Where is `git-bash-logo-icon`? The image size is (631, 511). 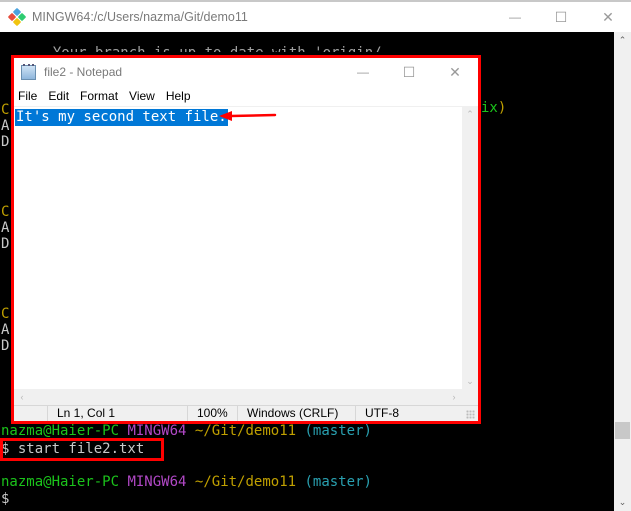
git-bash-logo-icon is located at coordinates (17, 17).